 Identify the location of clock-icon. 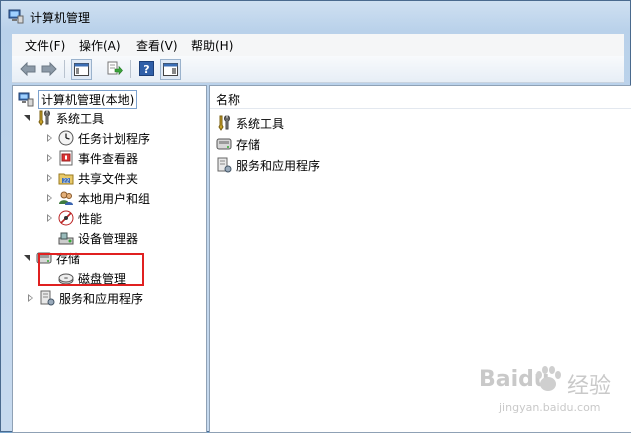
(66, 138).